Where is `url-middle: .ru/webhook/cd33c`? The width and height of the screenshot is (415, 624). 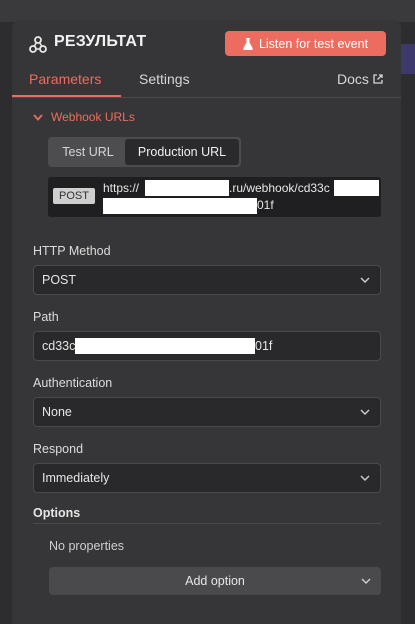
url-middle: .ru/webhook/cd33c is located at coordinates (279, 188).